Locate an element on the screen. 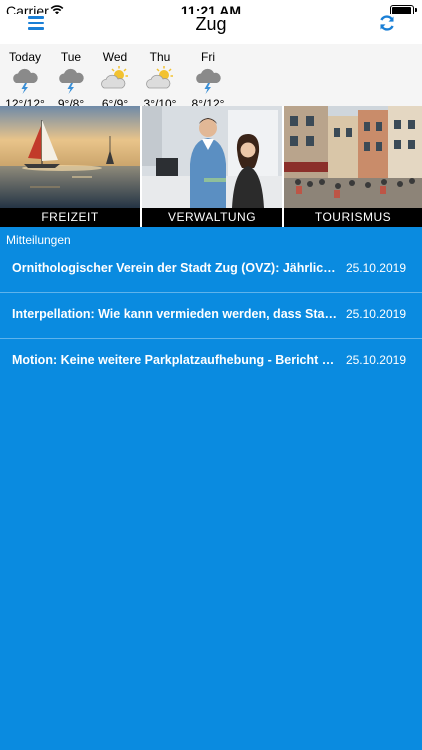 This screenshot has width=422, height=750. forecast-day-name: Thu is located at coordinates (160, 57).